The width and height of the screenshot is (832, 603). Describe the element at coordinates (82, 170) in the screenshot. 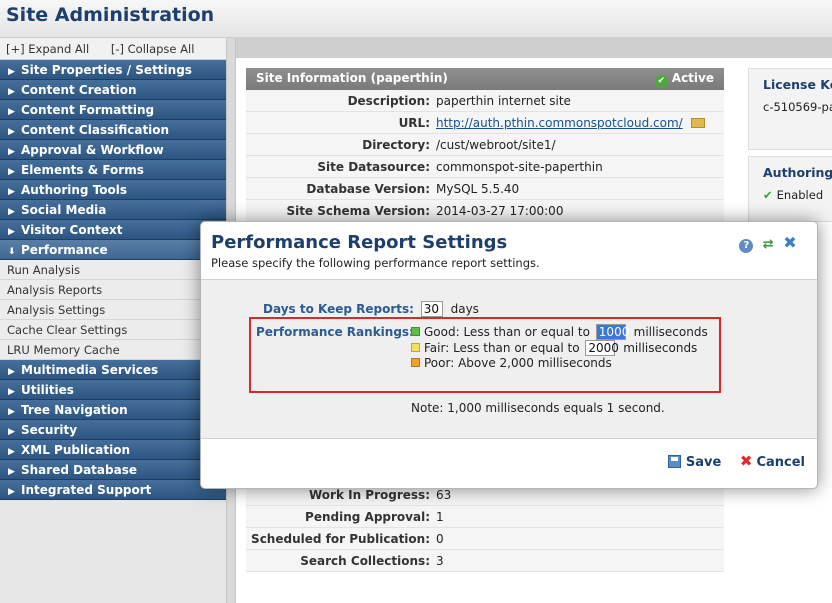

I see `sidebar-item-label: Elements & Forms` at that location.